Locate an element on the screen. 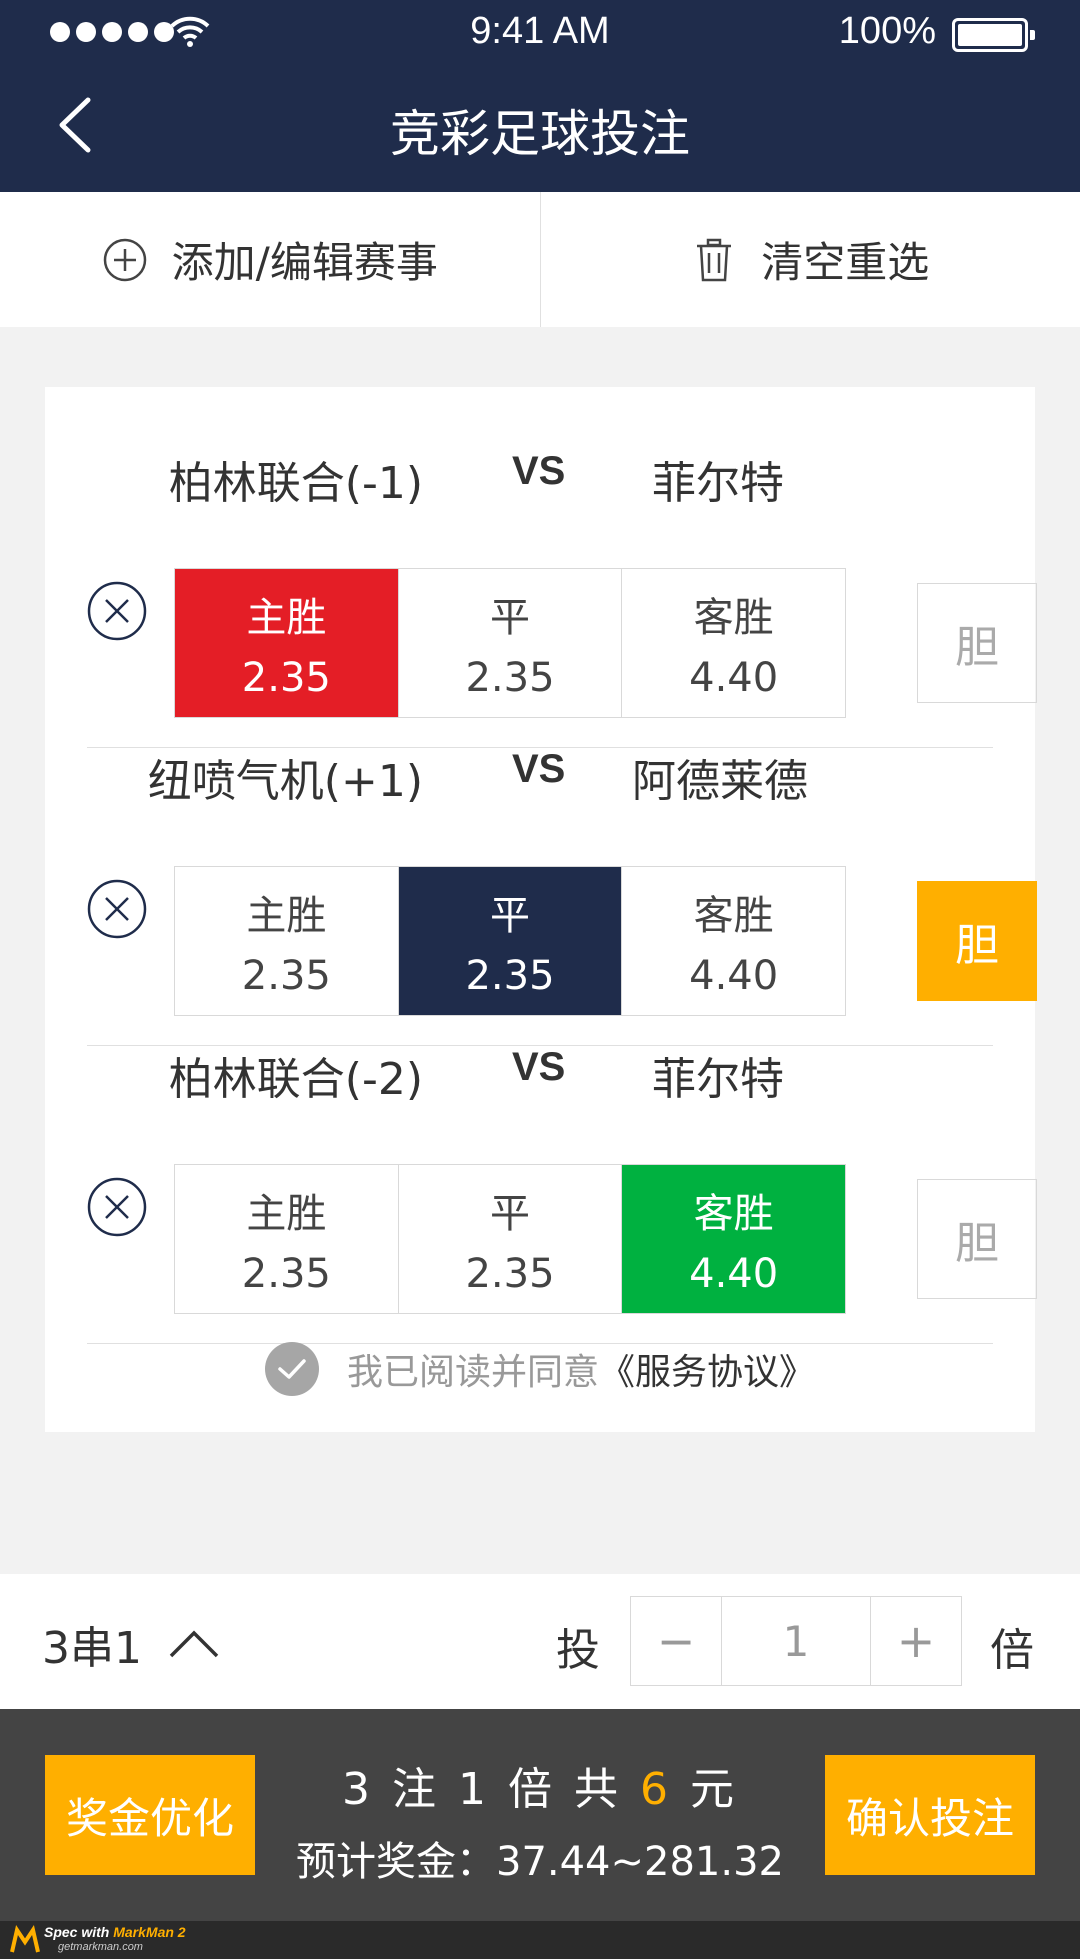 The height and width of the screenshot is (1959, 1080). agreement-checkbox is located at coordinates (291, 1369).